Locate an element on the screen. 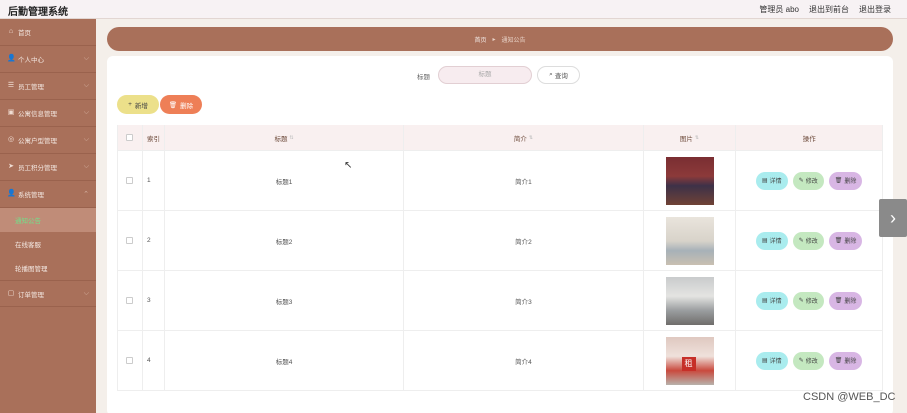 This screenshot has width=907, height=413. table-row: 1 标题1 简介1 ▤ 详情 ✎ 修改 🗑 删除 is located at coordinates (500, 181).